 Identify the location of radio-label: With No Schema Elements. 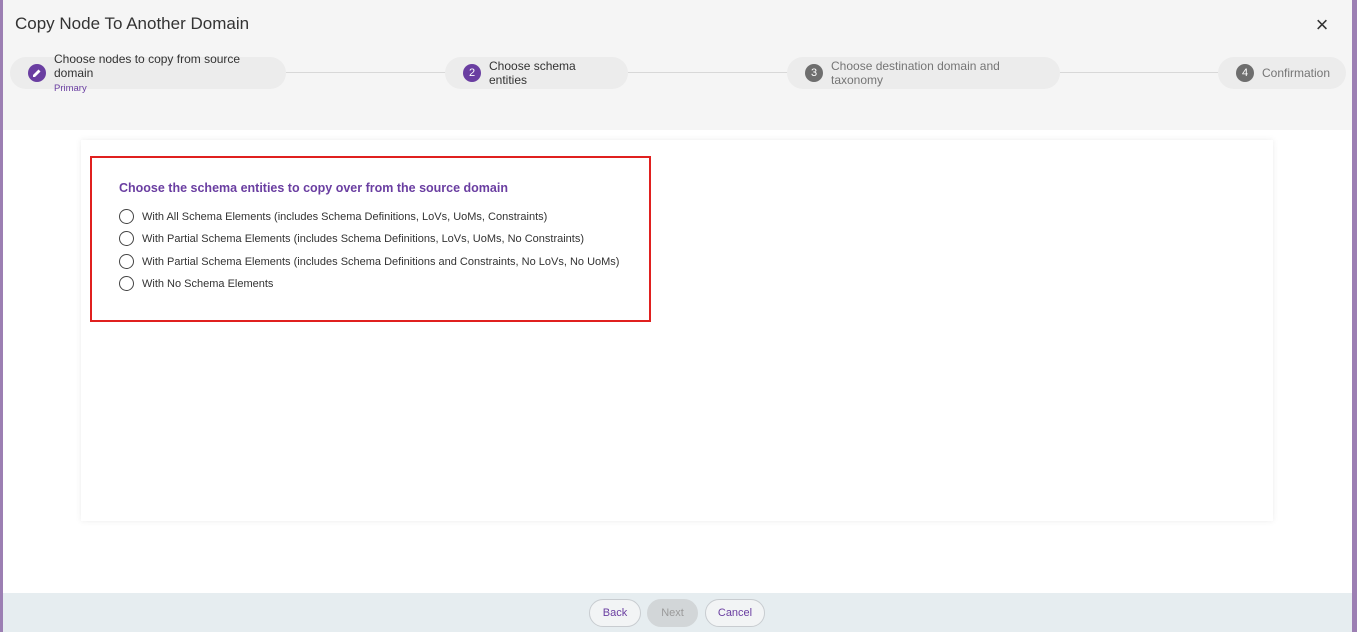
(208, 283).